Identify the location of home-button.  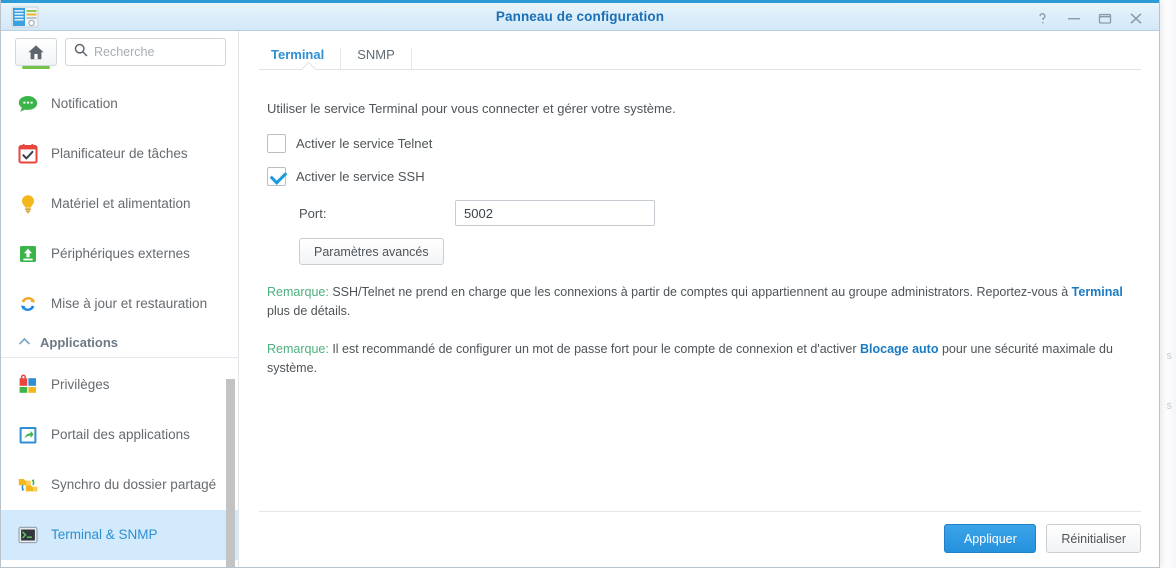
(36, 53).